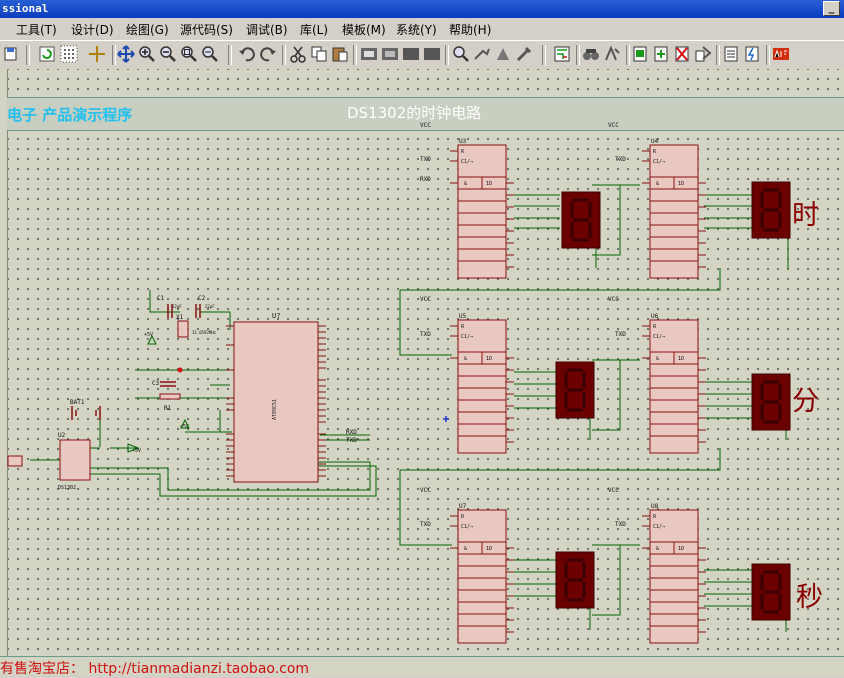  I want to click on txd-label-5: TXD, so click(425, 524).